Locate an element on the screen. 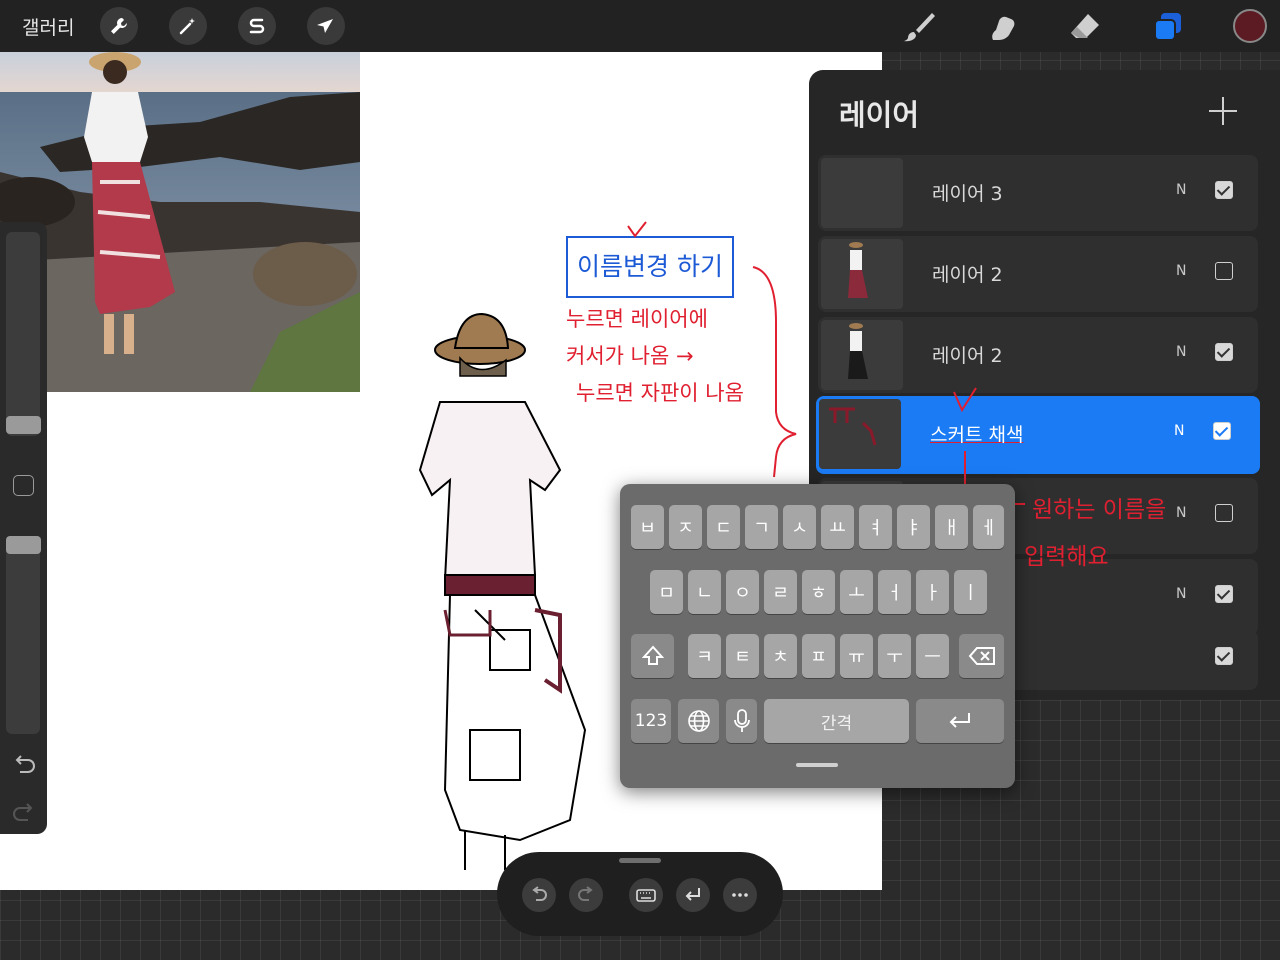 The image size is (1280, 960). dictation-key is located at coordinates (741, 721).